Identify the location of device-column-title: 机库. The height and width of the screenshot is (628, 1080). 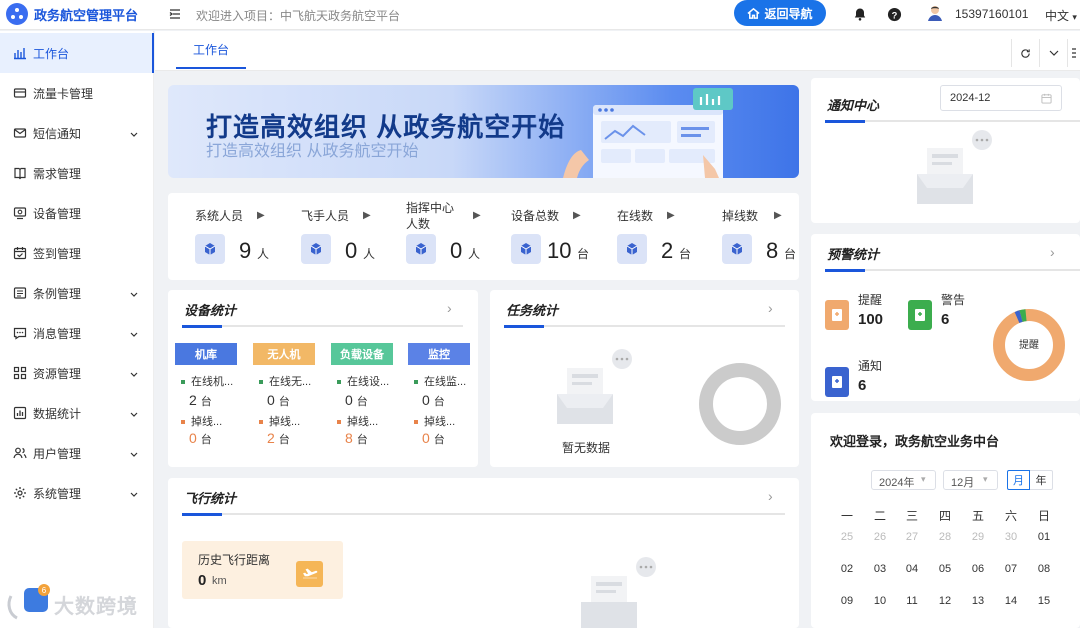
(206, 354).